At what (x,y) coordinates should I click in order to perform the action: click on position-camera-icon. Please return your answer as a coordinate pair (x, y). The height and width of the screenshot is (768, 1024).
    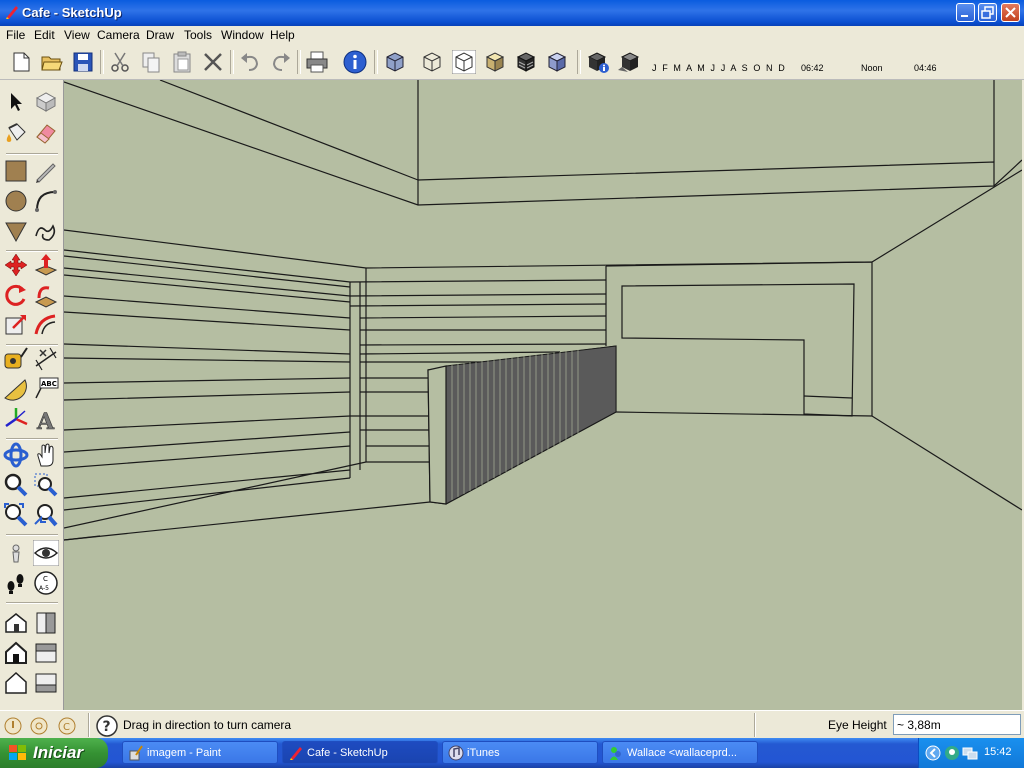
    Looking at the image, I should click on (16, 553).